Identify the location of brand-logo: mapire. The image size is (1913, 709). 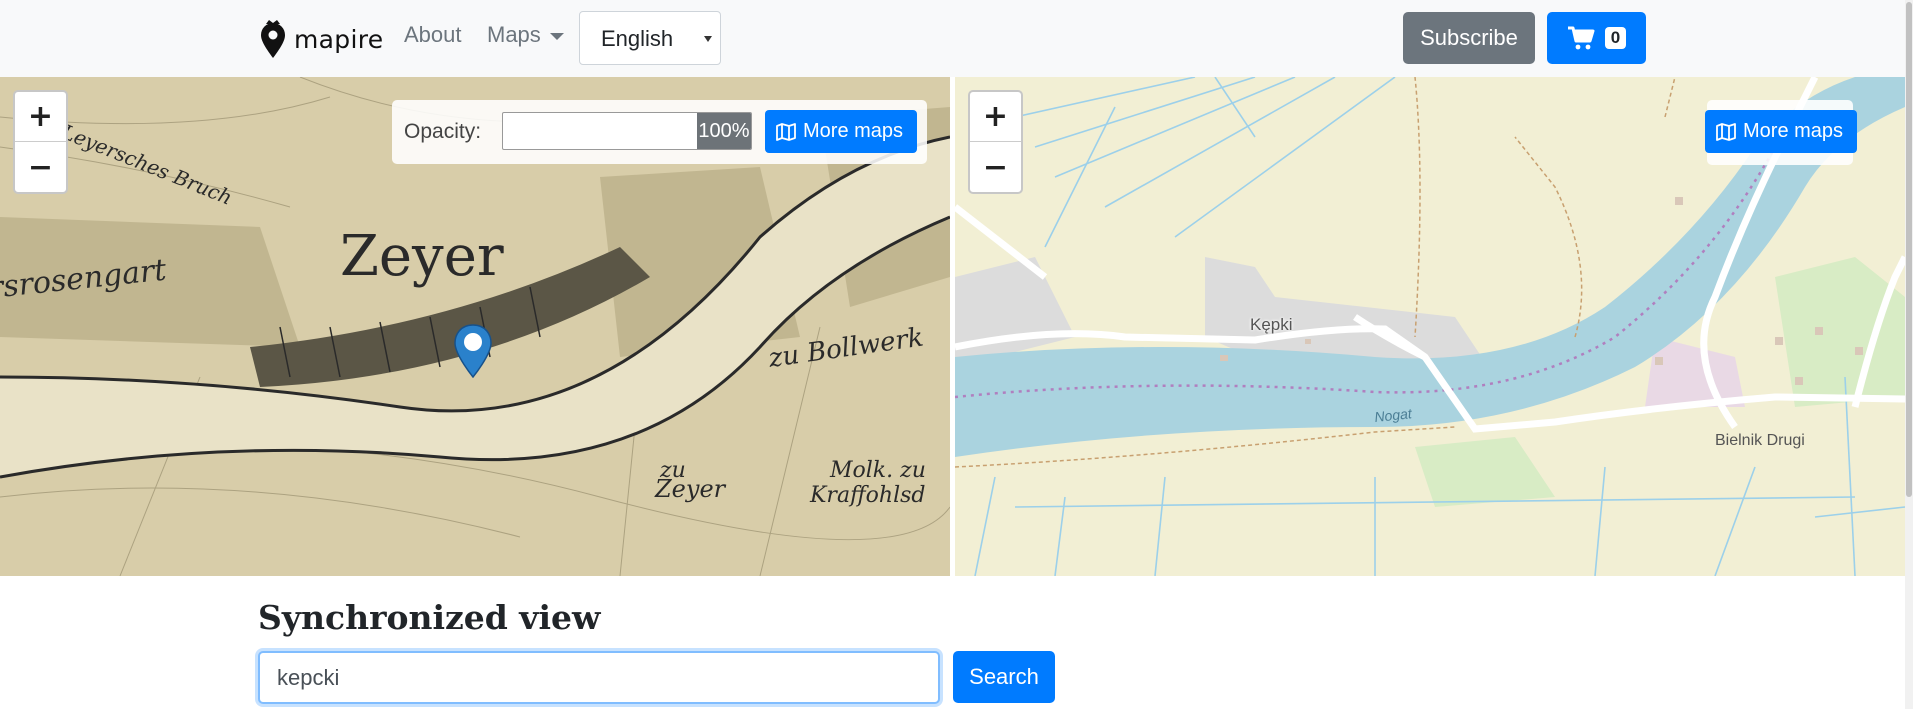
(320, 39).